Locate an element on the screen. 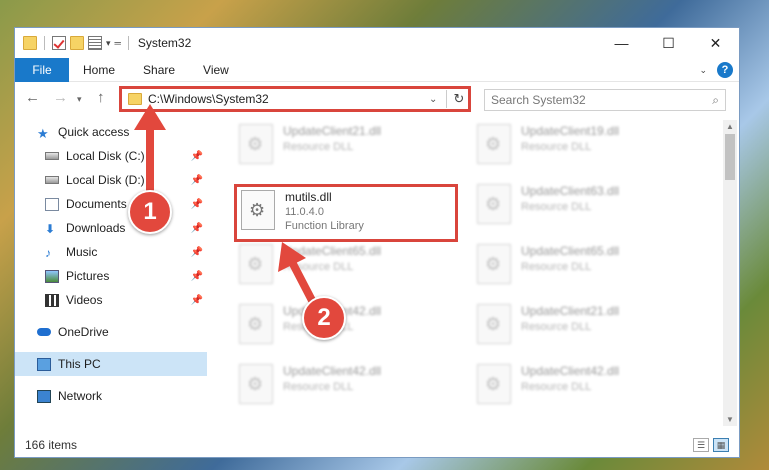 This screenshot has height=470, width=769. file-type: Function Library is located at coordinates (324, 226).